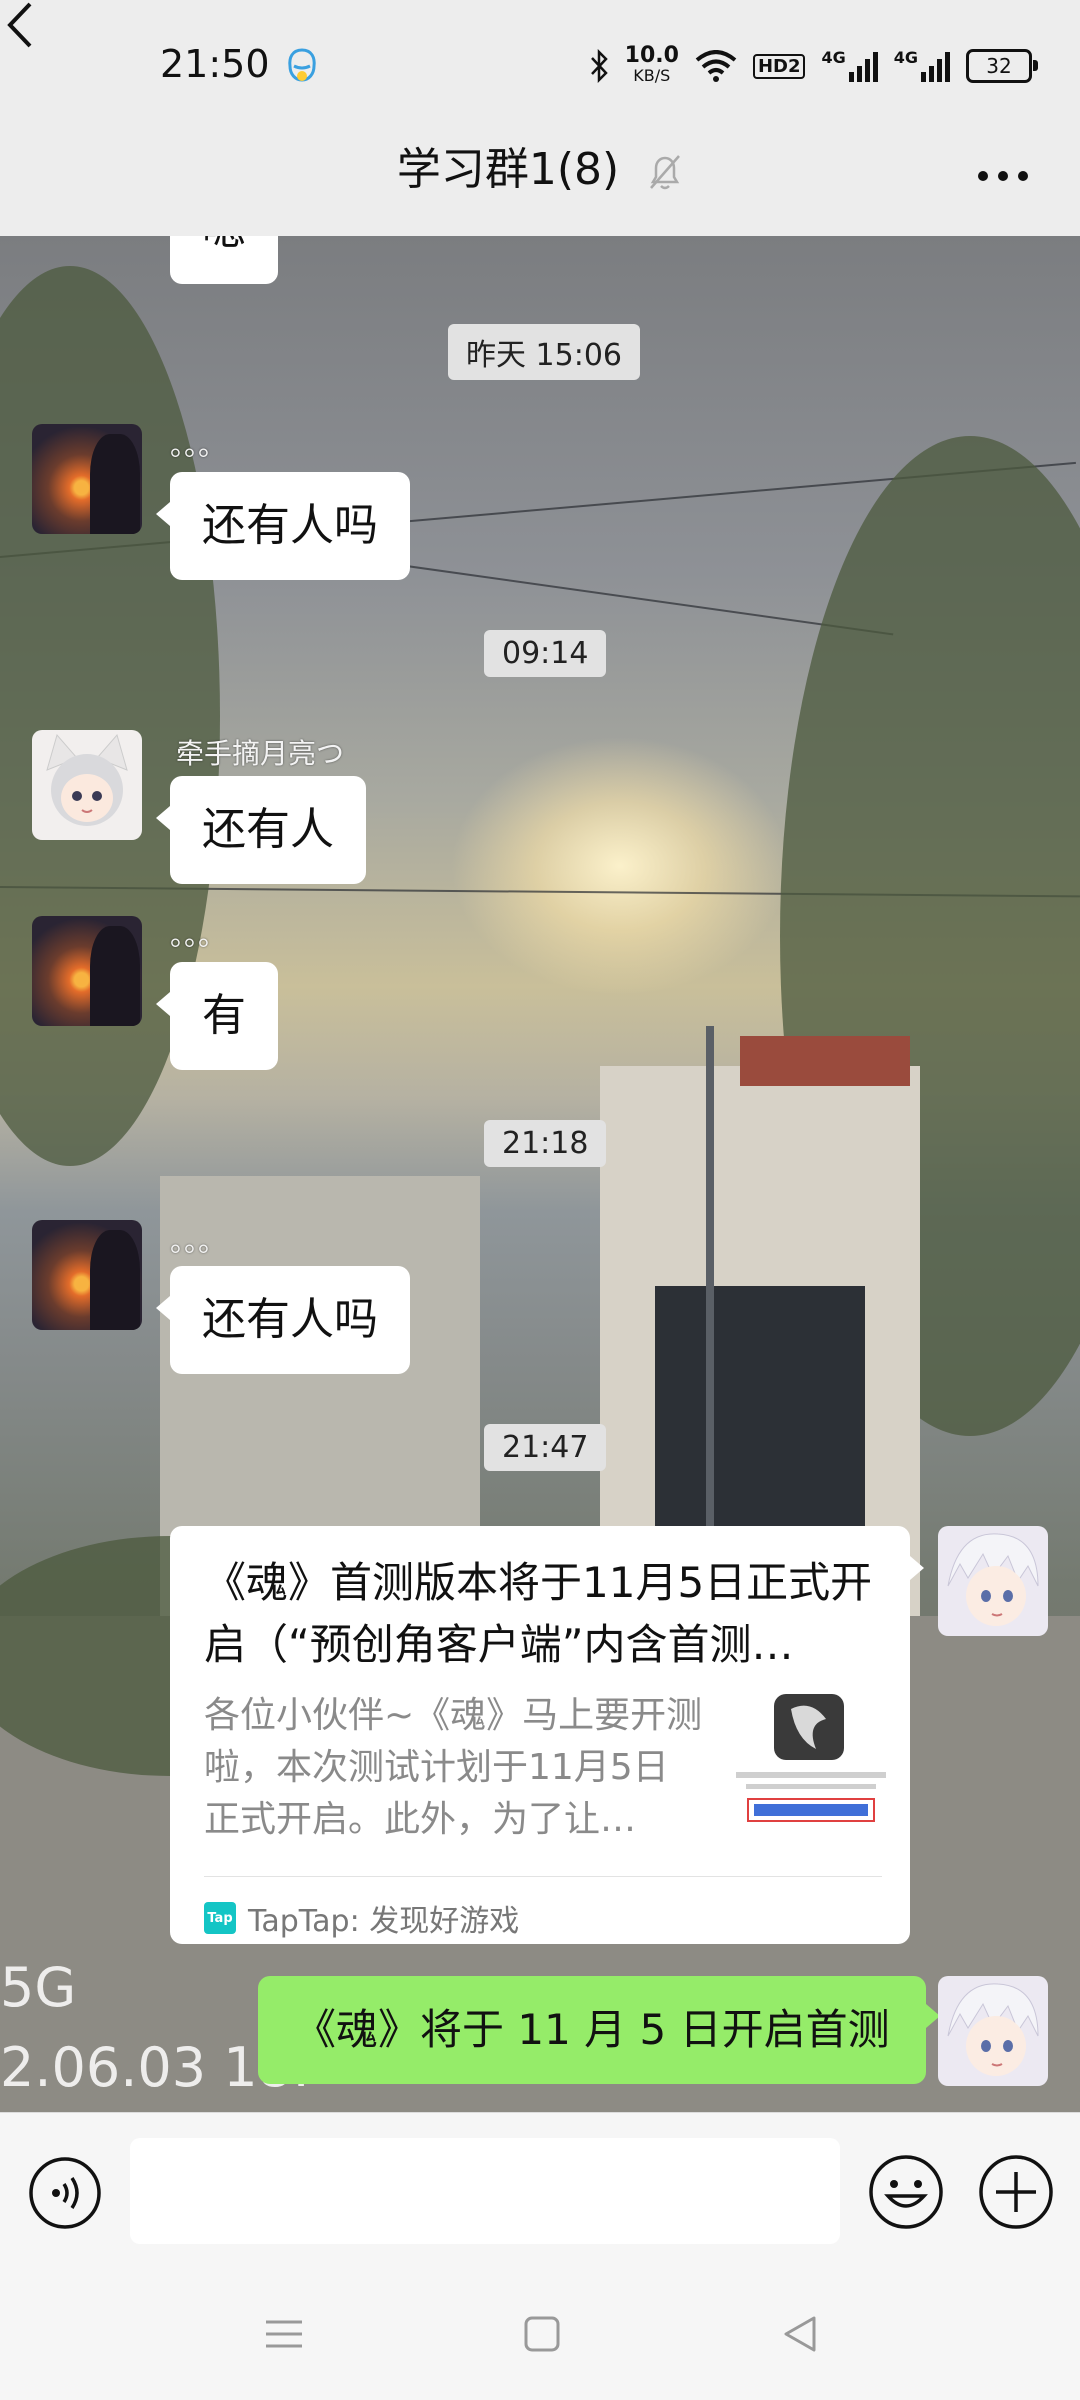  Describe the element at coordinates (716, 66) in the screenshot. I see `wifi-icon` at that location.